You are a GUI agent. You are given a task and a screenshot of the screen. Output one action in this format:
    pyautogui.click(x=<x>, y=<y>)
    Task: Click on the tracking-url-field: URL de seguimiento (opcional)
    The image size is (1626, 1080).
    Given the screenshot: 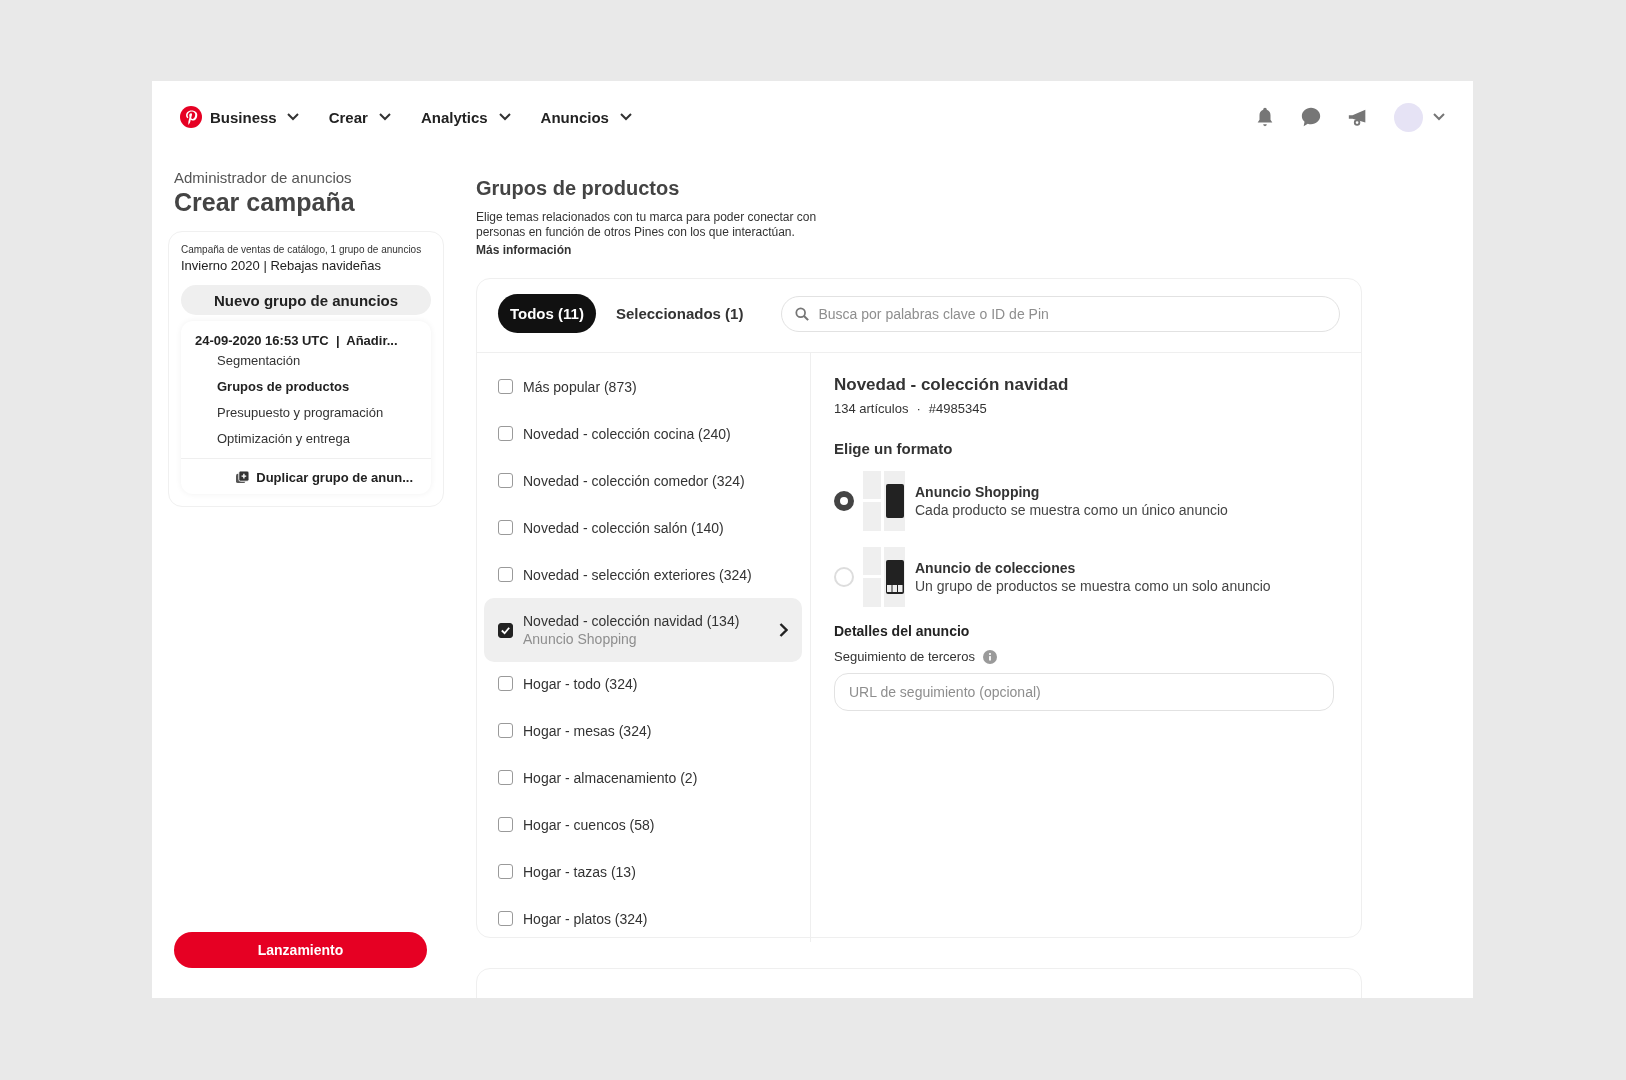 What is the action you would take?
    pyautogui.click(x=1084, y=692)
    